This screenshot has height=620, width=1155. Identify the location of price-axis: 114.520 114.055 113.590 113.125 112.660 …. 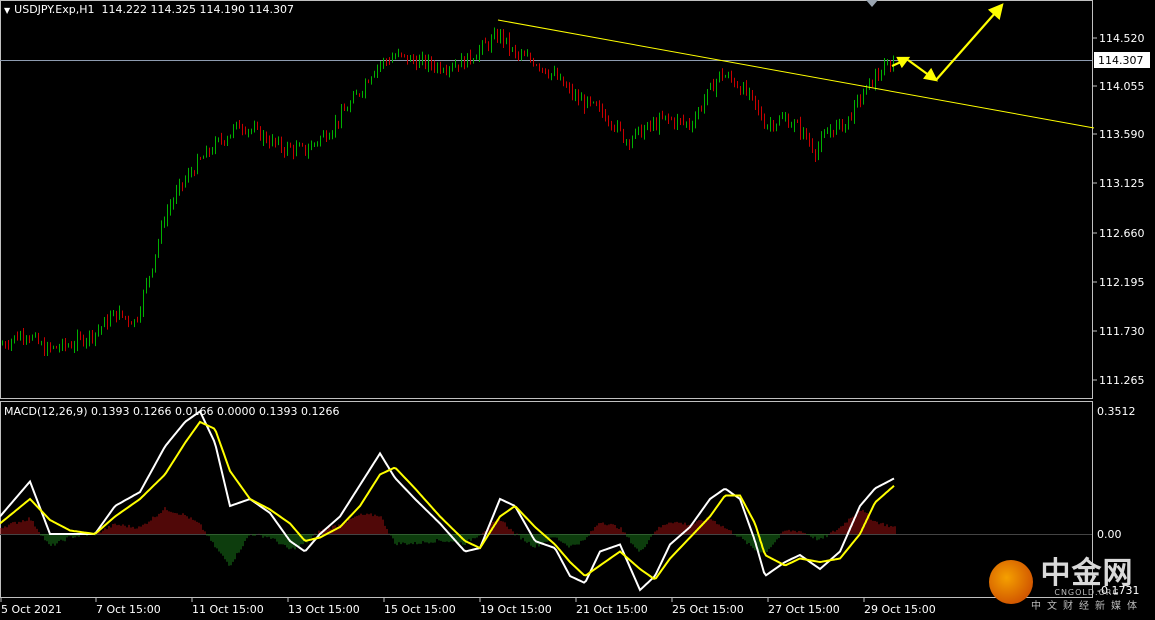
(1118, 209).